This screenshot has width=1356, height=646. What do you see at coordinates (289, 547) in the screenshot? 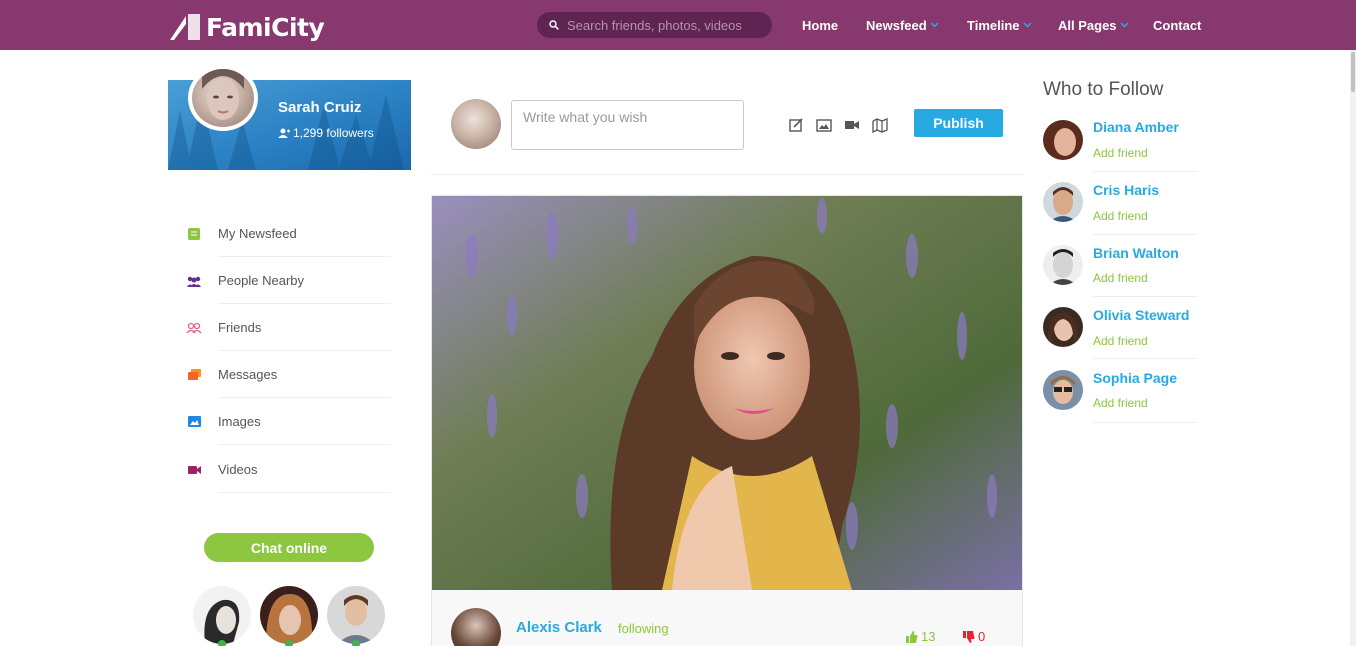
I see `chat-online-button: Chat online` at bounding box center [289, 547].